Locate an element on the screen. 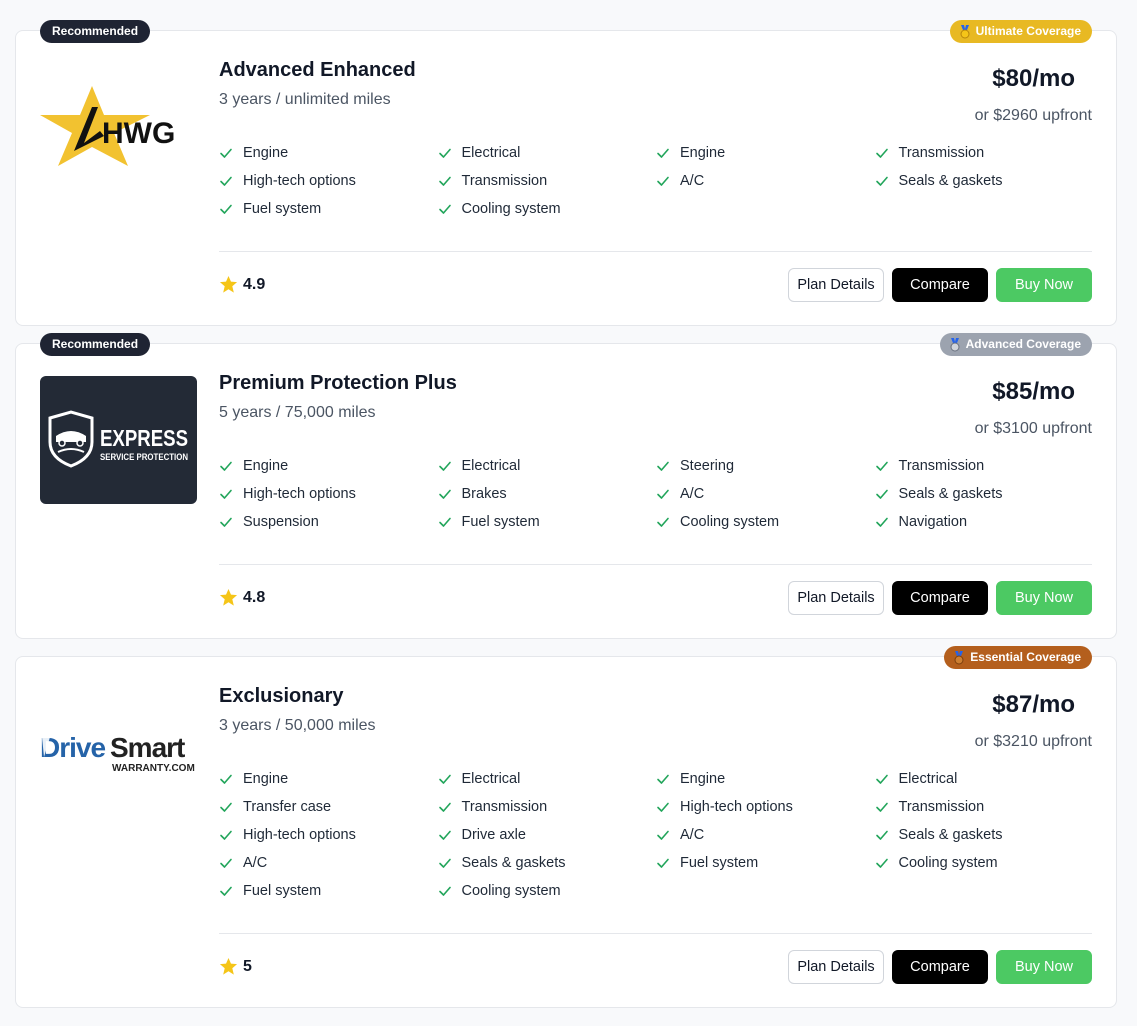 Image resolution: width=1137 pixels, height=1026 pixels. express-shield-logo: EXPRESS SERVICE PROTECTION is located at coordinates (118, 439).